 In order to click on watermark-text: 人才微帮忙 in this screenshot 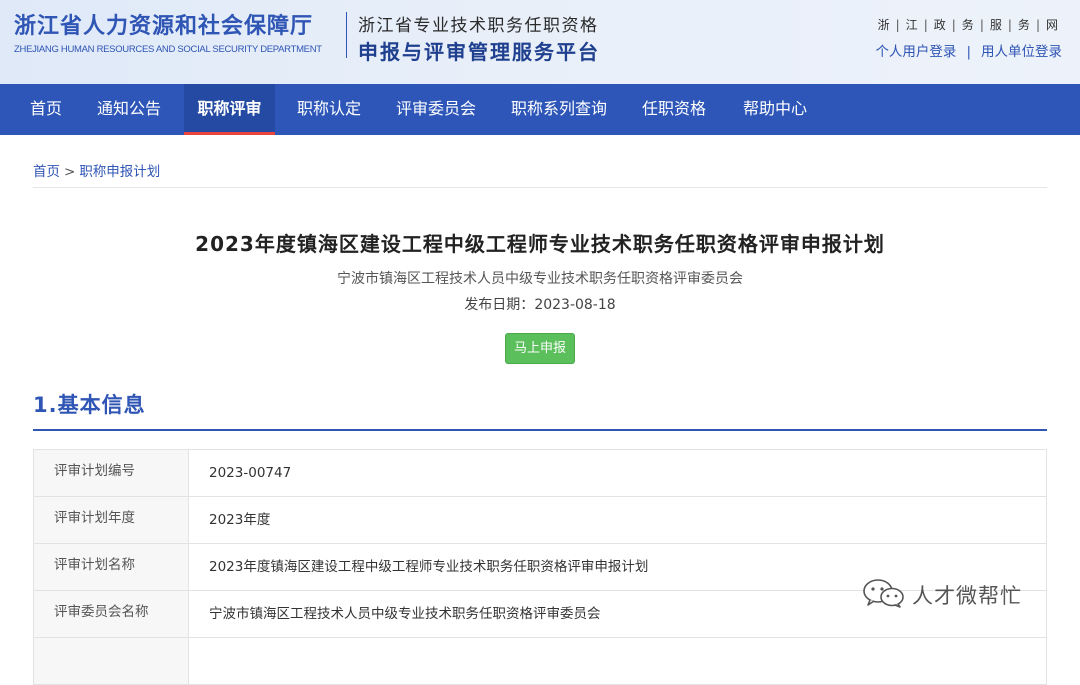, I will do `click(967, 596)`.